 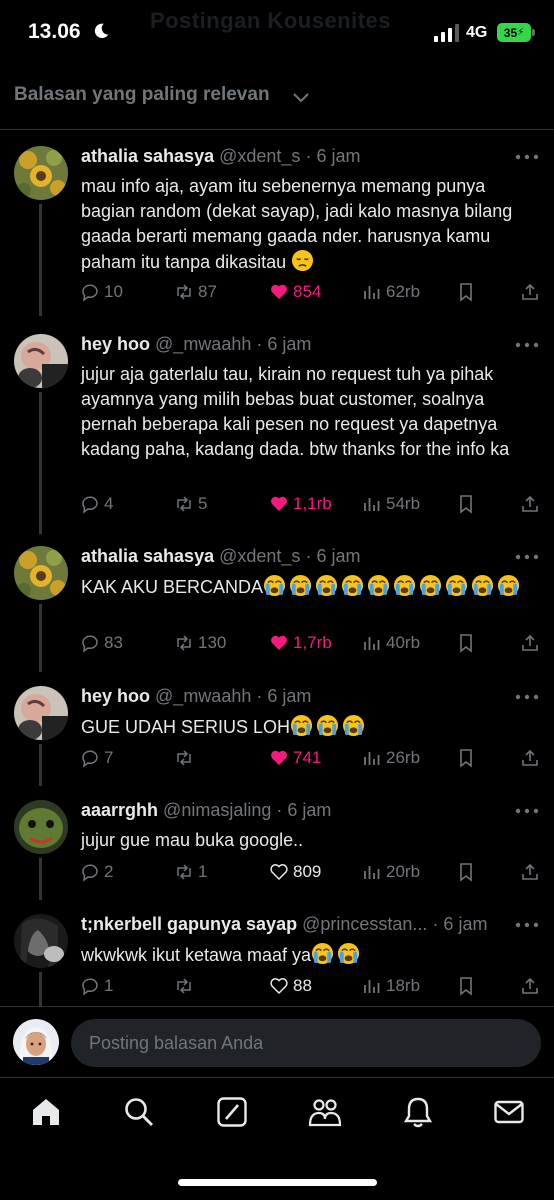 I want to click on repost-button: 87, so click(x=195, y=292).